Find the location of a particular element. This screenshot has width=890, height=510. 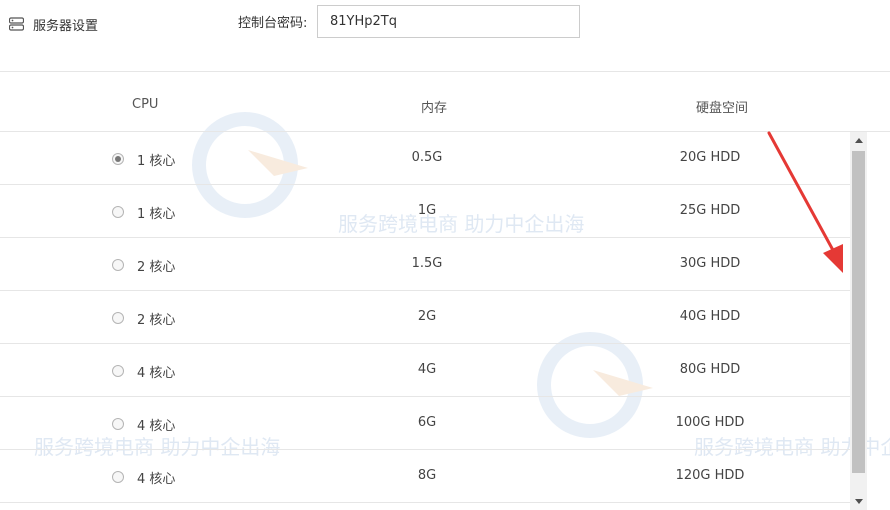

column-header-disk: 硬盘空间 is located at coordinates (722, 108).